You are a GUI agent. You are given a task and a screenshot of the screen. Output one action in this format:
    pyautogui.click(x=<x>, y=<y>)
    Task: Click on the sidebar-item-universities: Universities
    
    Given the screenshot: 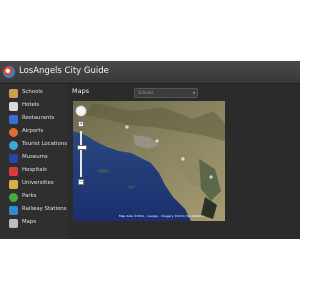 What is the action you would take?
    pyautogui.click(x=34, y=185)
    